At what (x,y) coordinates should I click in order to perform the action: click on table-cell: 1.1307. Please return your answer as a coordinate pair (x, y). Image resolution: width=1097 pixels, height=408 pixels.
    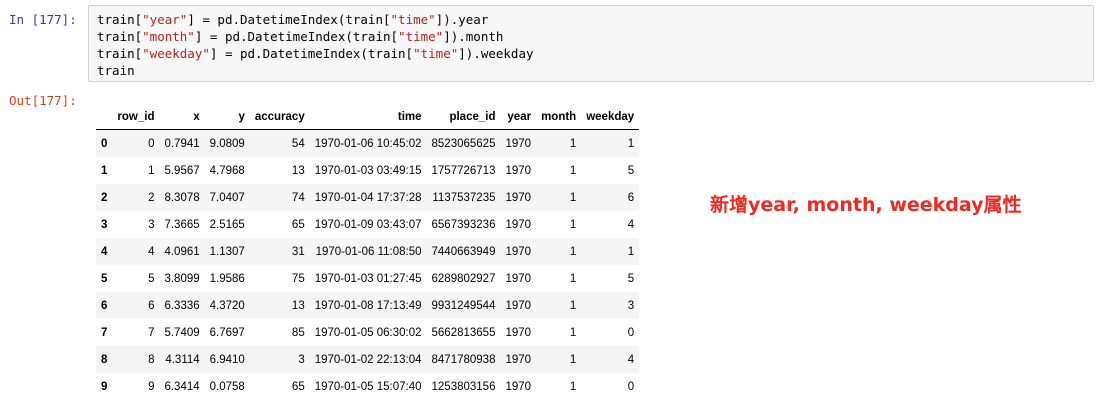
    Looking at the image, I should click on (227, 251).